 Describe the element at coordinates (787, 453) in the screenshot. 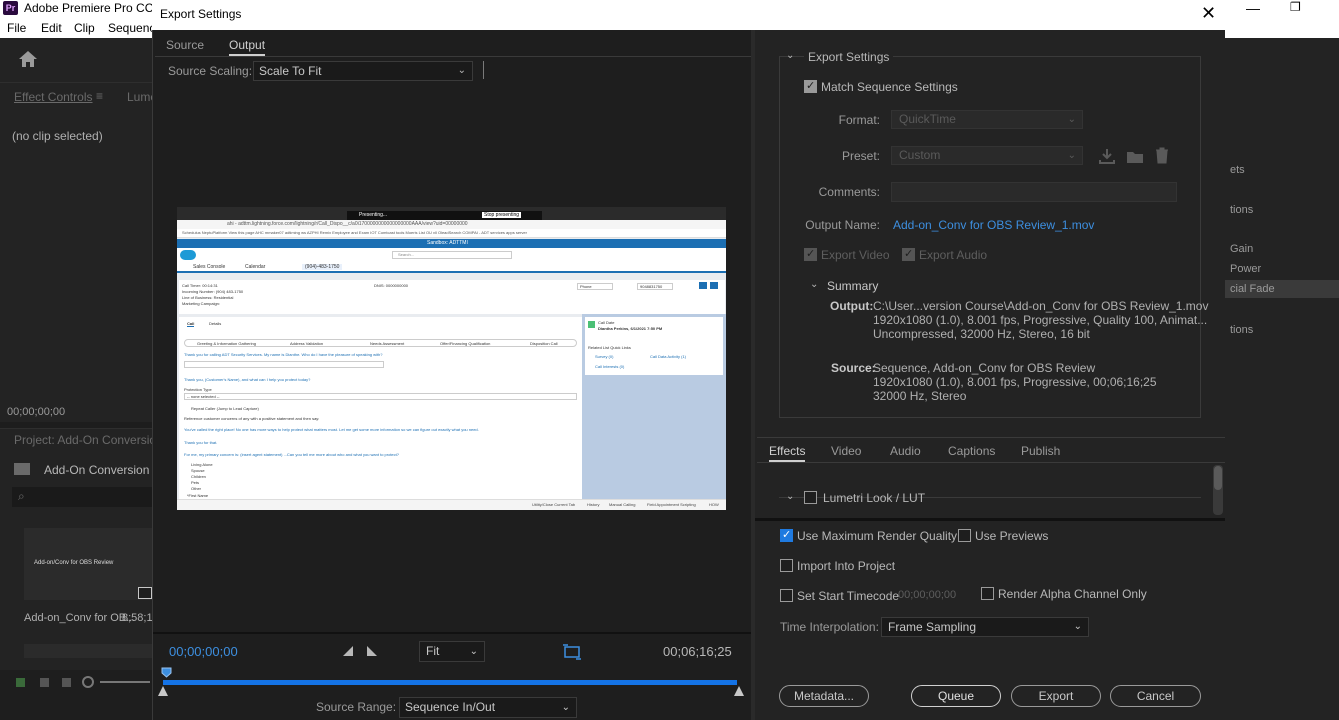

I see `tab-effects: Effects` at that location.